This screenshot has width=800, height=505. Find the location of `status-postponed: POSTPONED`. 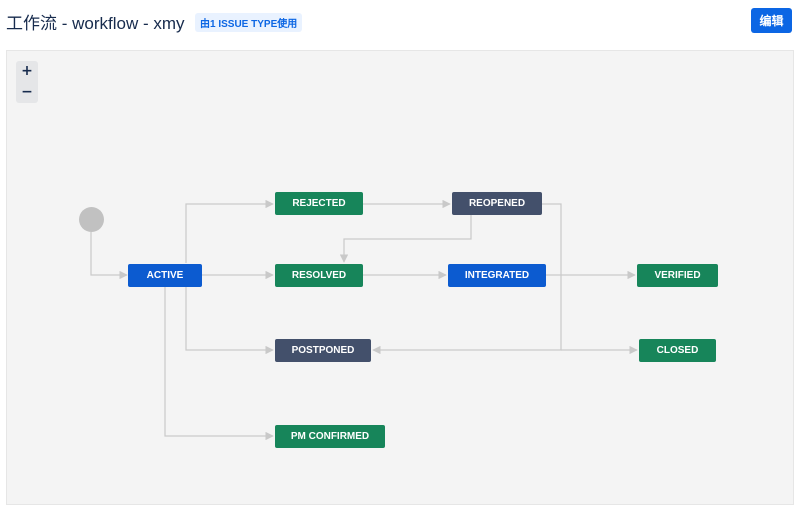

status-postponed: POSTPONED is located at coordinates (323, 350).